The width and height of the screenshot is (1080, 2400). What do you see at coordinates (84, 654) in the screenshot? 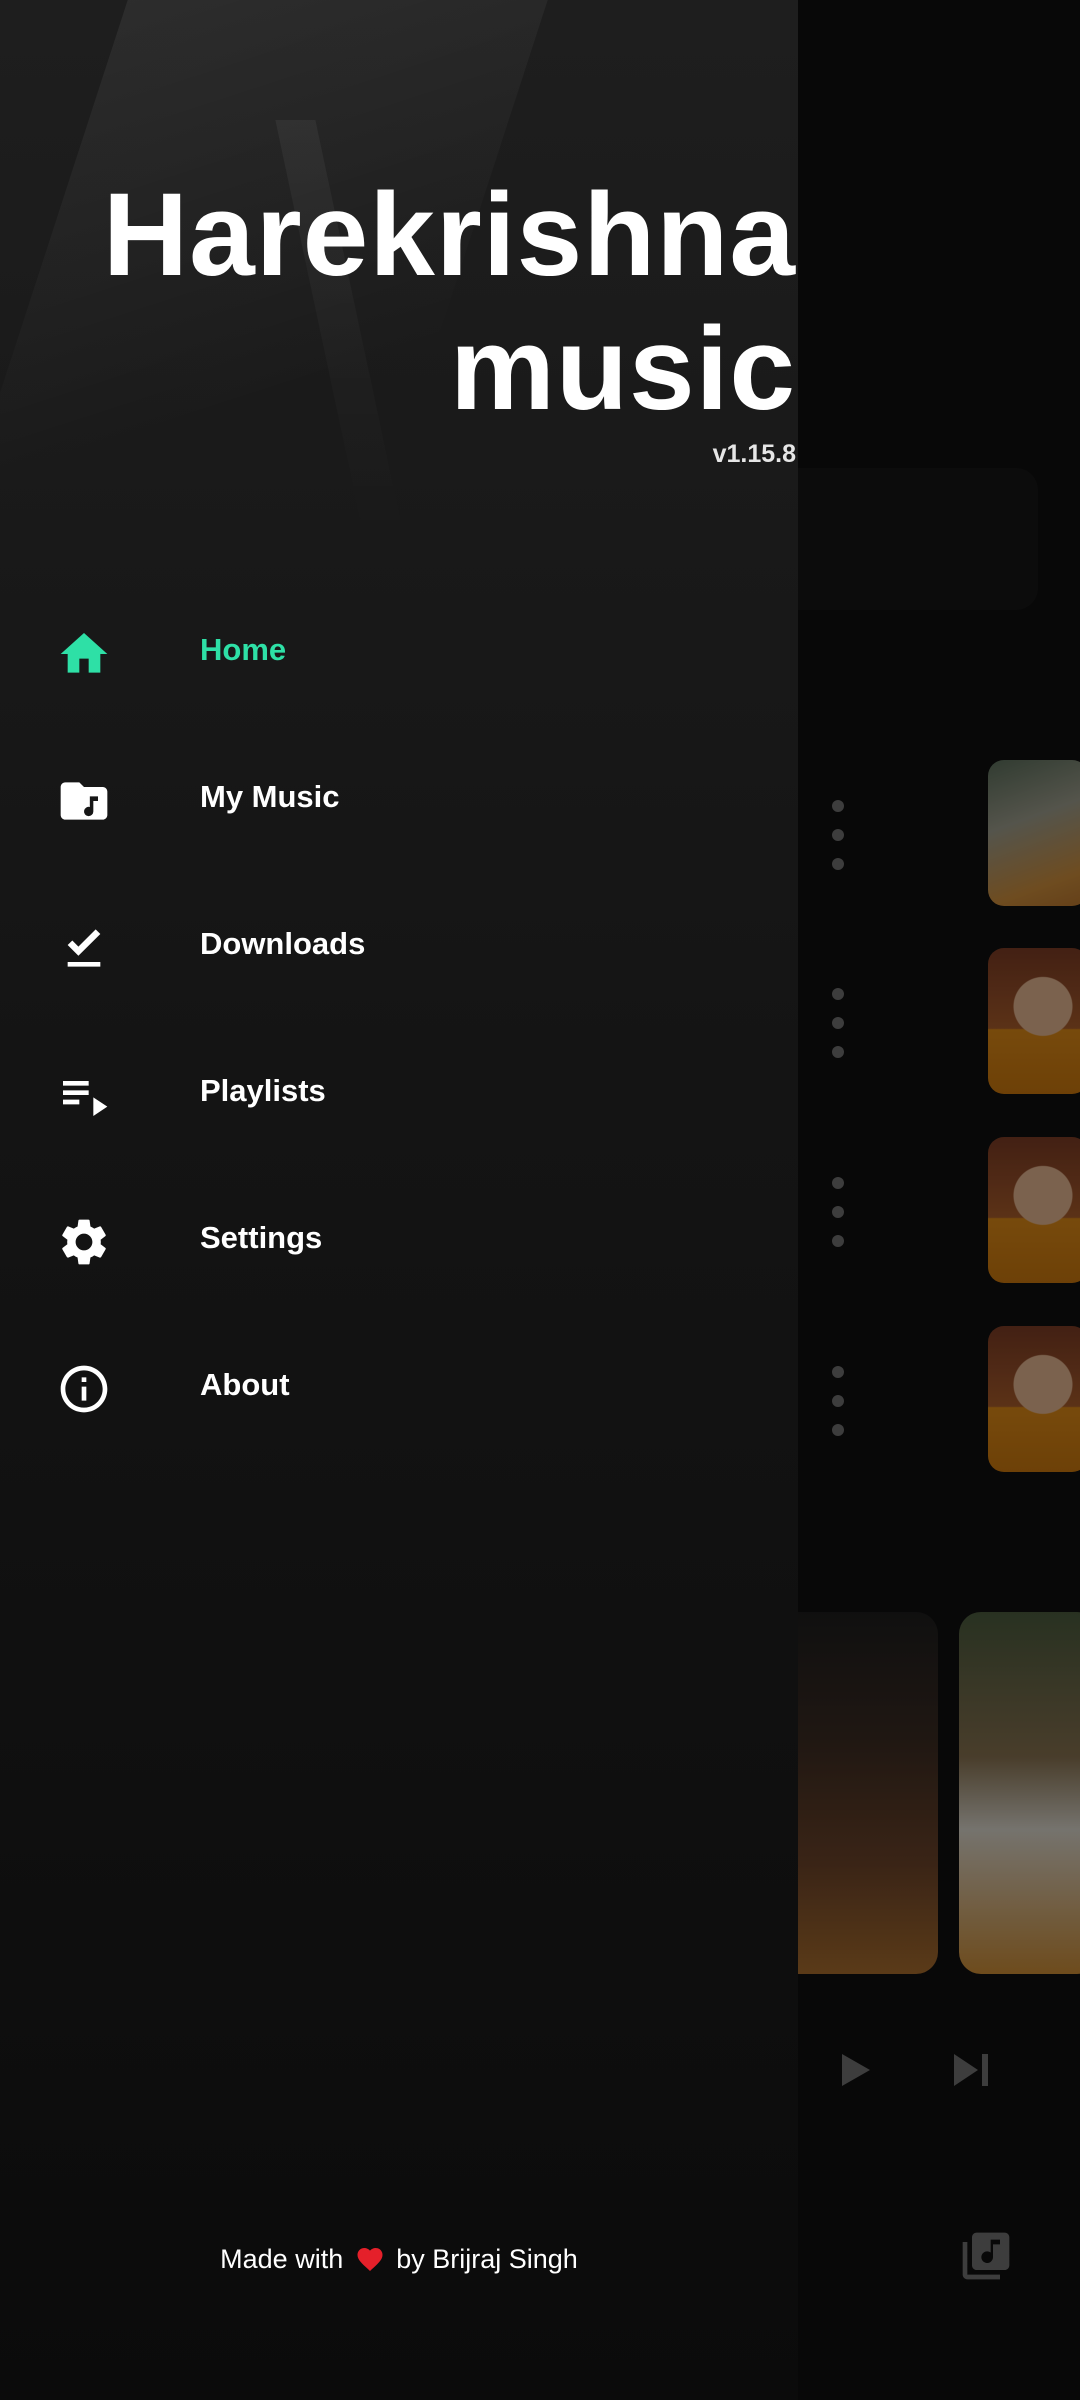
I see `home-icon` at bounding box center [84, 654].